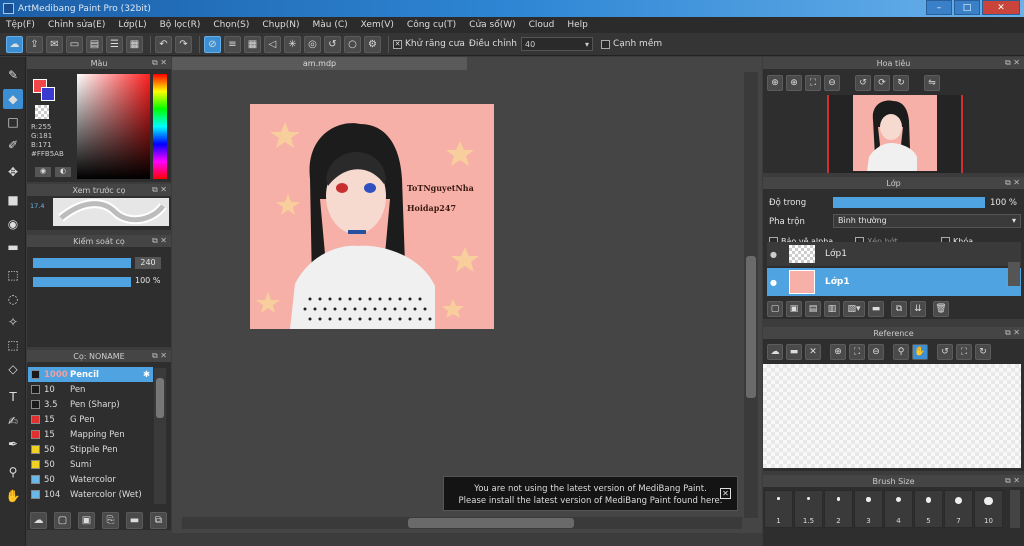 The height and width of the screenshot is (546, 1024). What do you see at coordinates (148, 263) in the screenshot?
I see `brush-size-value: 240` at bounding box center [148, 263].